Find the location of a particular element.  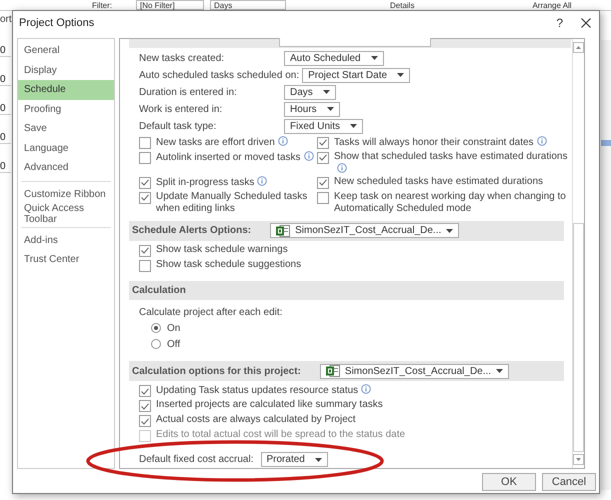

checkbox-label: Tasks will always honor their constraint dates is located at coordinates (440, 142).